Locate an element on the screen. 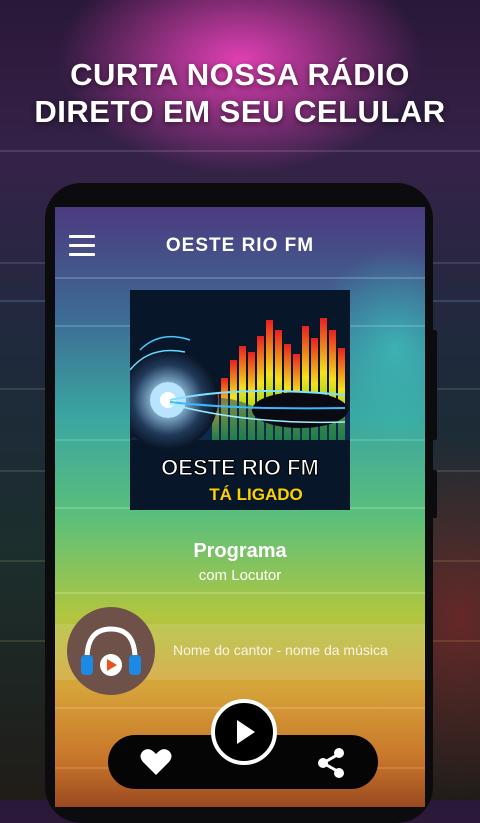 Image resolution: width=480 pixels, height=823 pixels. promo-line-2: DIRETO EM SEU CELULAR is located at coordinates (240, 111).